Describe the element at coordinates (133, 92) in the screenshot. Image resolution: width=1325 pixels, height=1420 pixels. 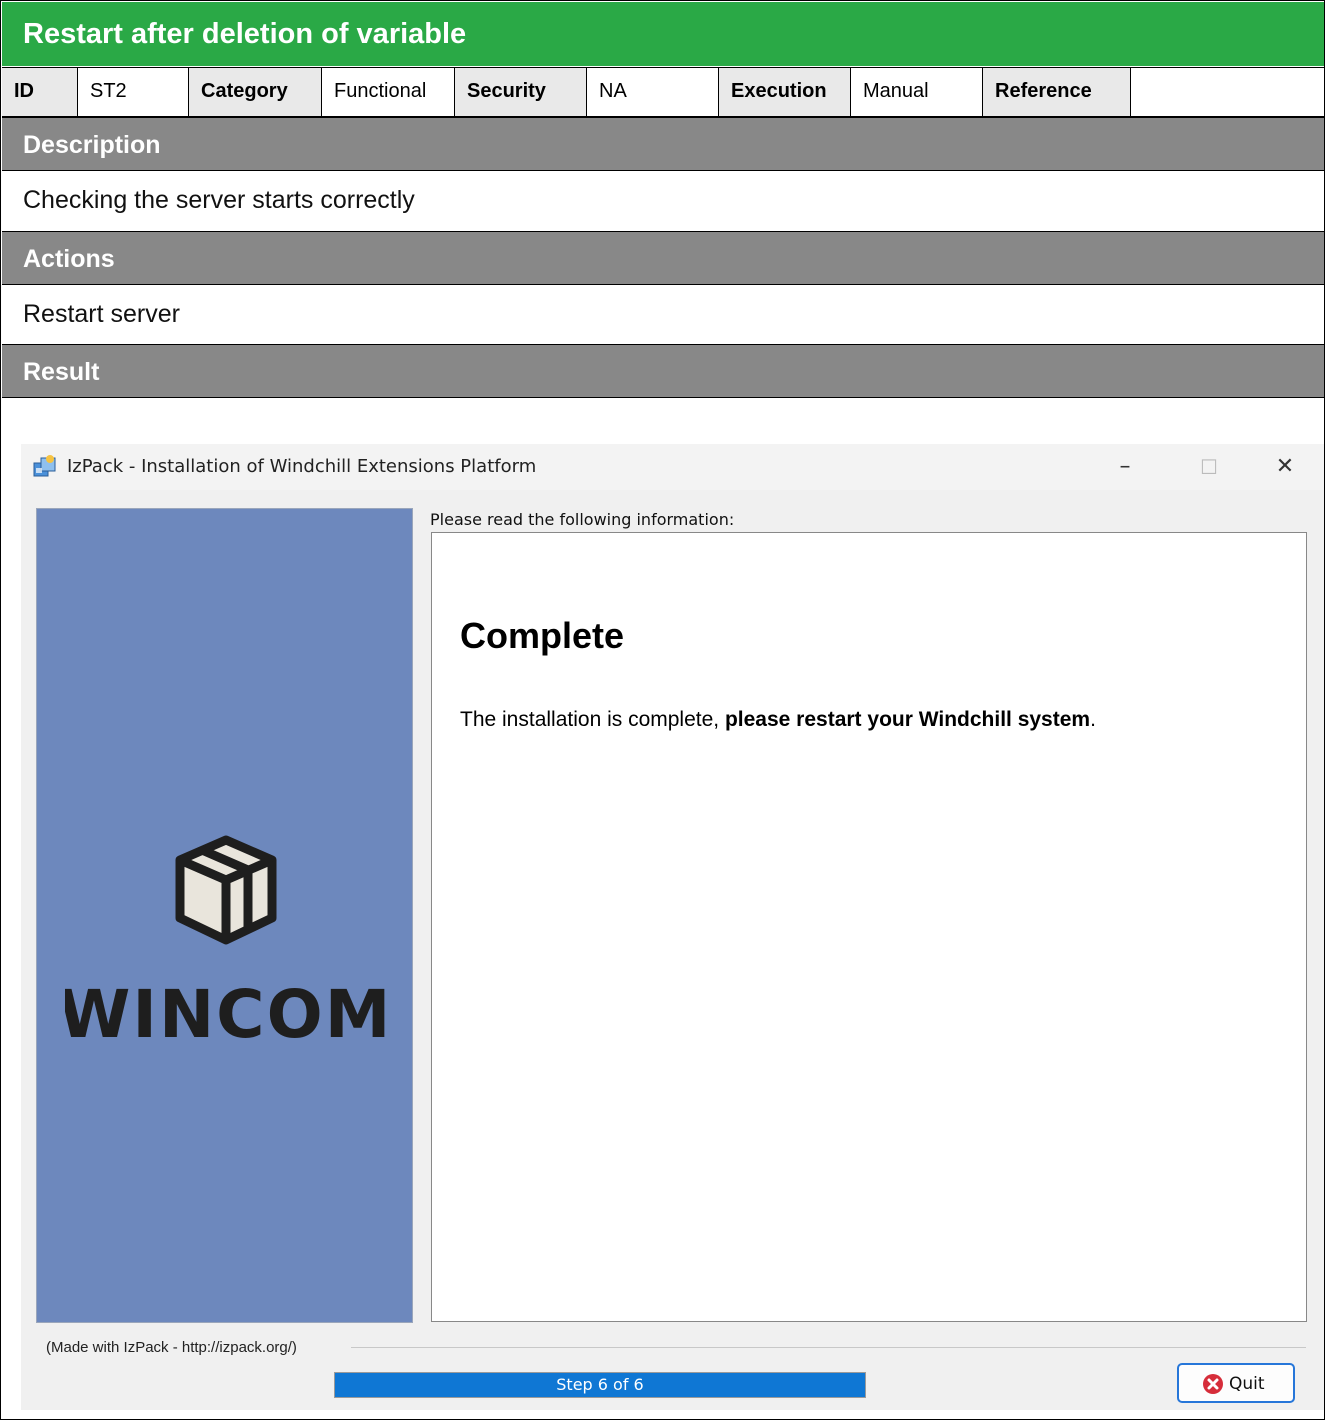
I see `meta-value-id: ST2` at that location.